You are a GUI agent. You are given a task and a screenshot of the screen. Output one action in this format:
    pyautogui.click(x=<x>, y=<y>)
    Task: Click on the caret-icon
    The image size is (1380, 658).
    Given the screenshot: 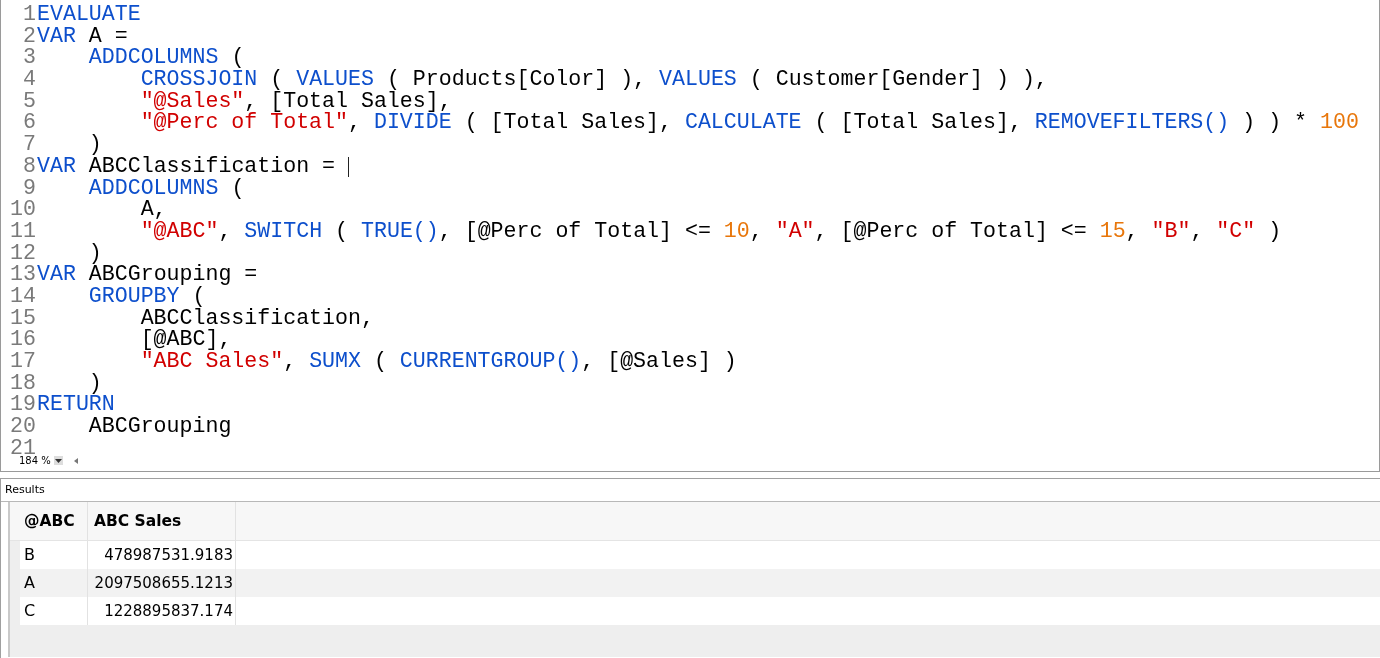 What is the action you would take?
    pyautogui.click(x=58, y=460)
    